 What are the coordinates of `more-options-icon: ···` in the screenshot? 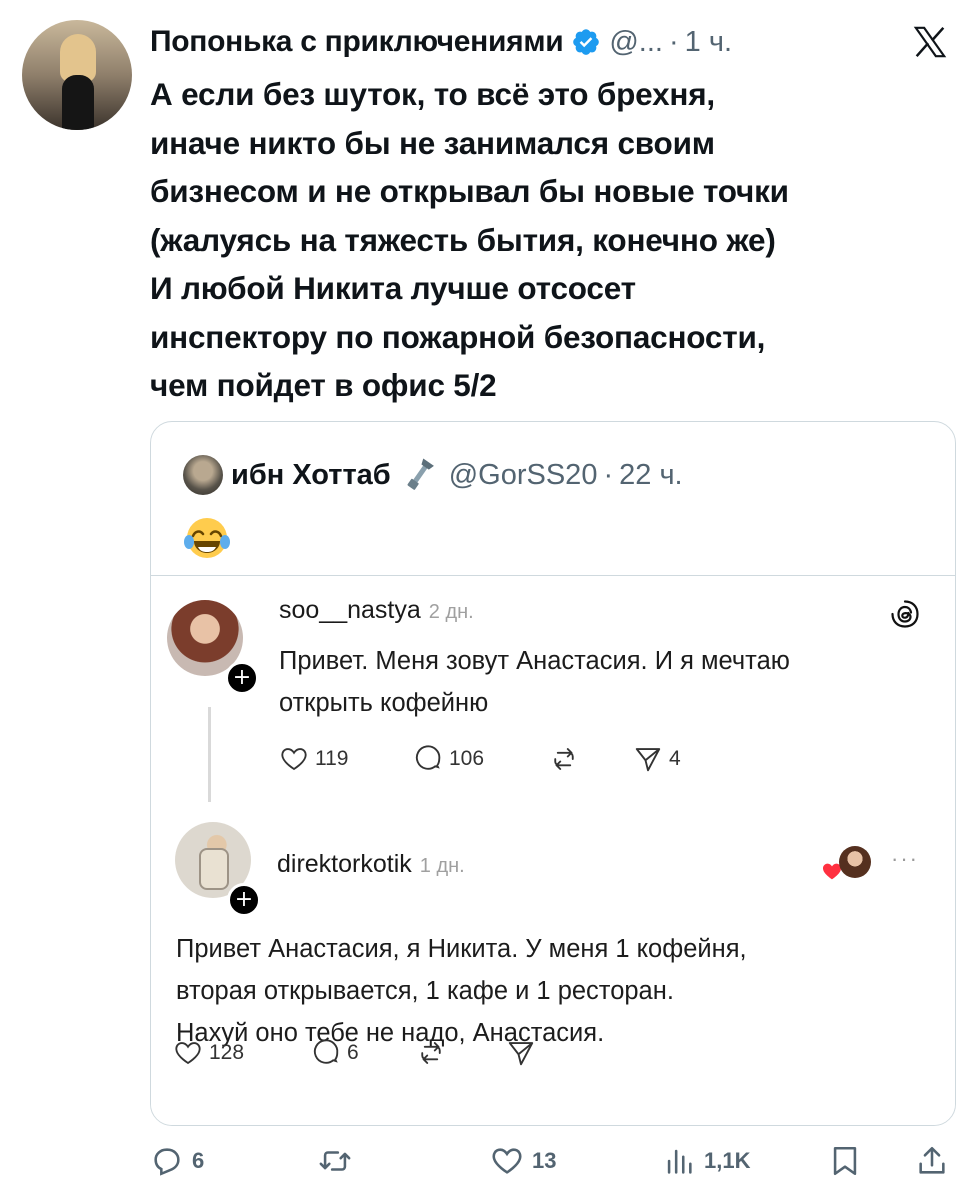 It's located at (905, 858).